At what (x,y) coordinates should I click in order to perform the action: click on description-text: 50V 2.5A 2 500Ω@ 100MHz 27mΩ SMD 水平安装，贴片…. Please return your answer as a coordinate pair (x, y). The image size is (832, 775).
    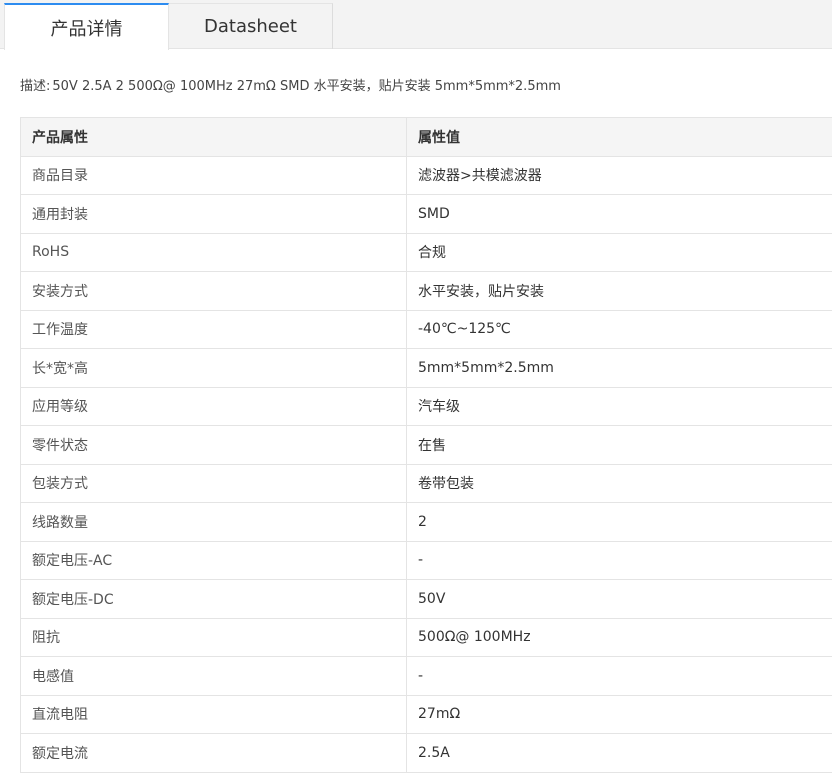
    Looking at the image, I should click on (306, 86).